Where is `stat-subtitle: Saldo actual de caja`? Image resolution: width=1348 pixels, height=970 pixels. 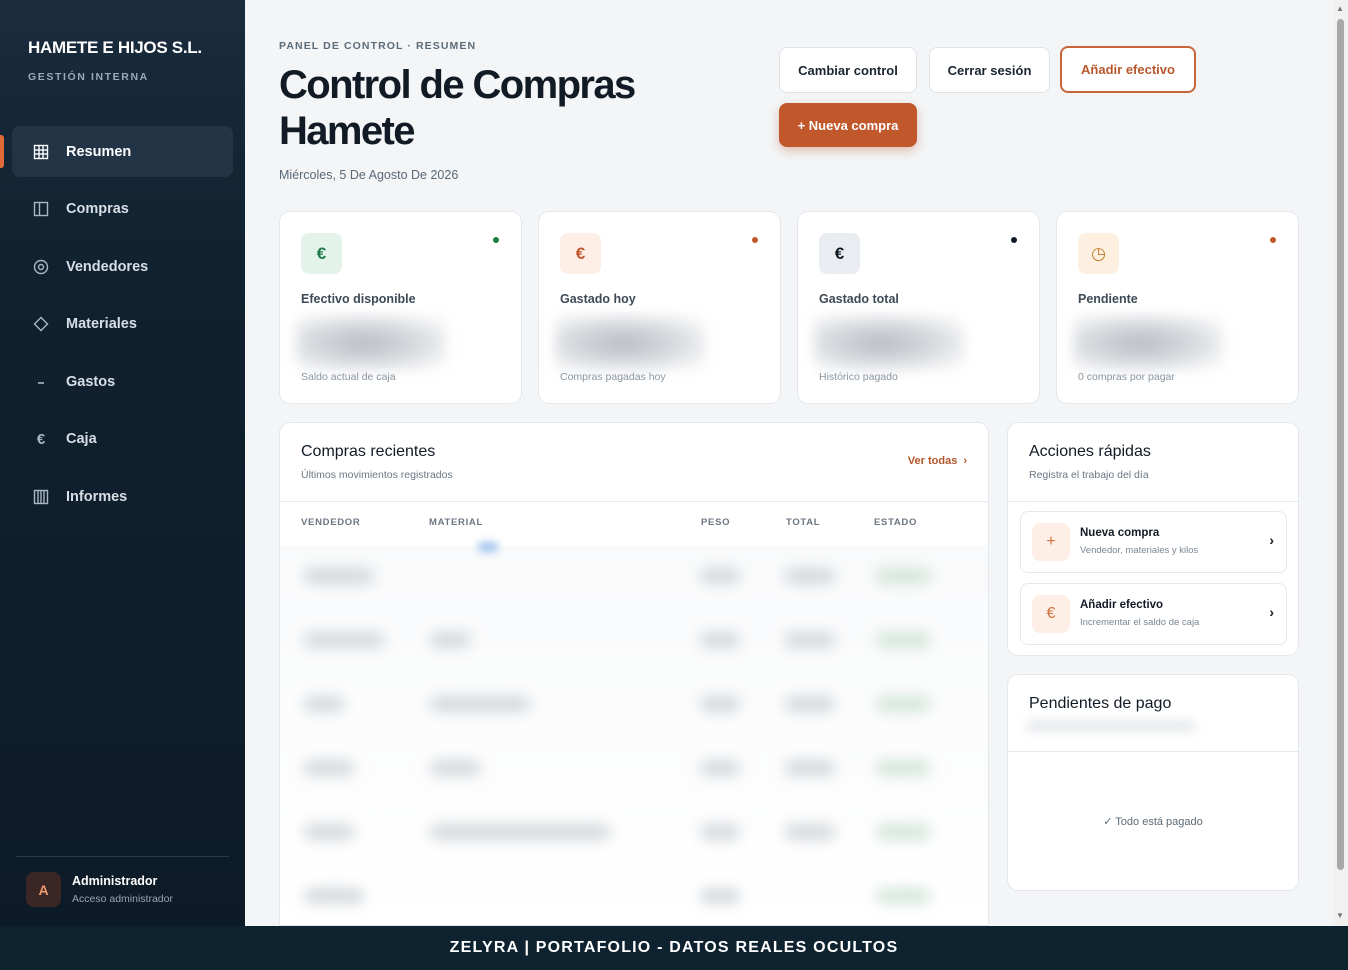
stat-subtitle: Saldo actual de caja is located at coordinates (348, 377).